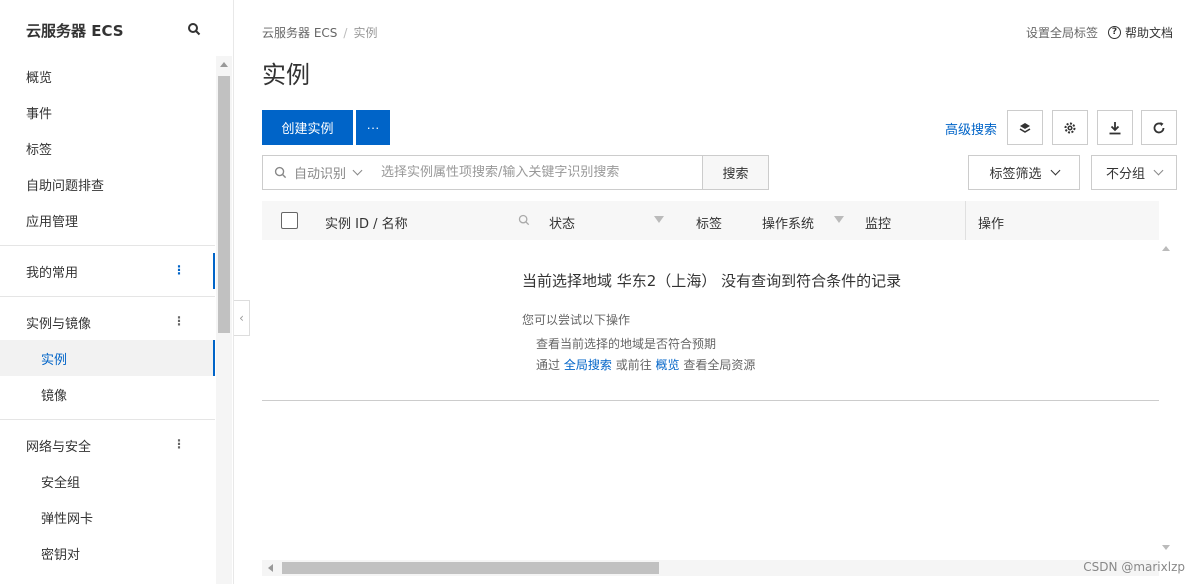 The width and height of the screenshot is (1201, 584). What do you see at coordinates (1134, 567) in the screenshot?
I see `watermark: CSDN @marixlzp` at bounding box center [1134, 567].